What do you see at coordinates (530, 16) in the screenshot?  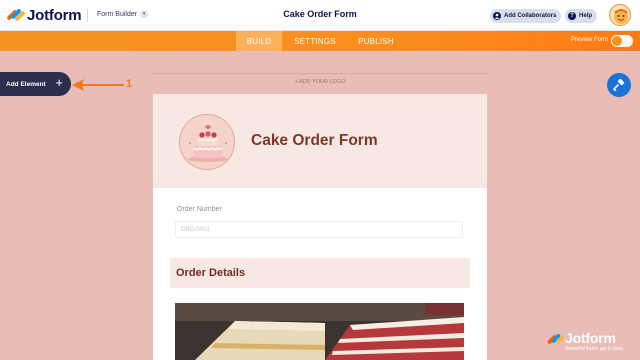 I see `add-collaborators-label: Add Collaborators` at bounding box center [530, 16].